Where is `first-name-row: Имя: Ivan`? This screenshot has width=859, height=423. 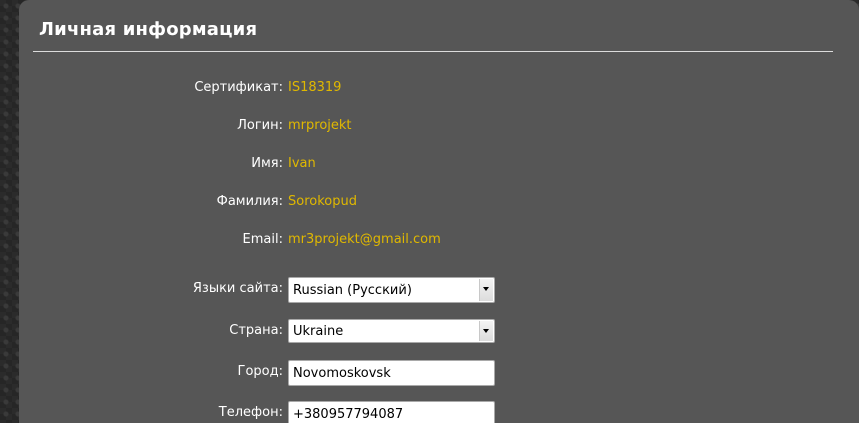
first-name-row: Имя: Ivan is located at coordinates (439, 164).